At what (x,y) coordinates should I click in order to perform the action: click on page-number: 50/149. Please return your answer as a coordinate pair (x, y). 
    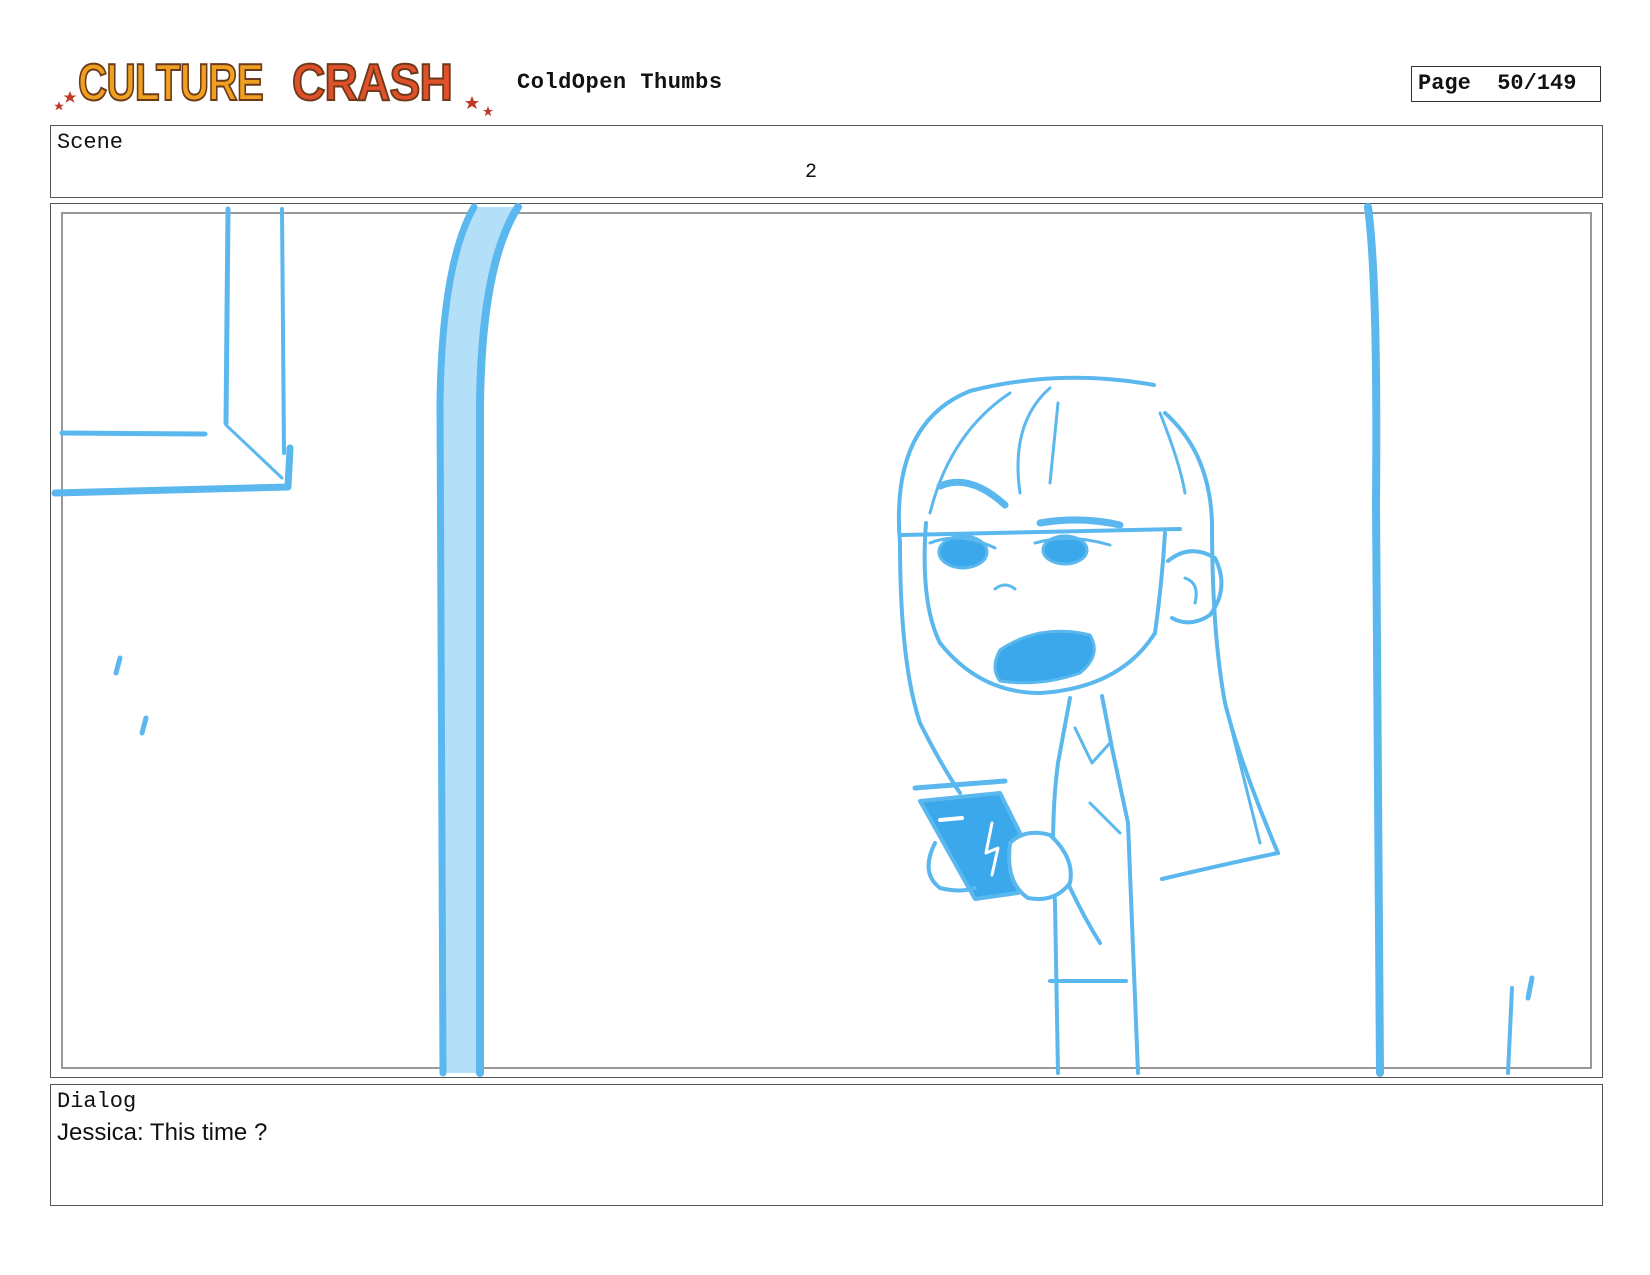
    Looking at the image, I should click on (1537, 83).